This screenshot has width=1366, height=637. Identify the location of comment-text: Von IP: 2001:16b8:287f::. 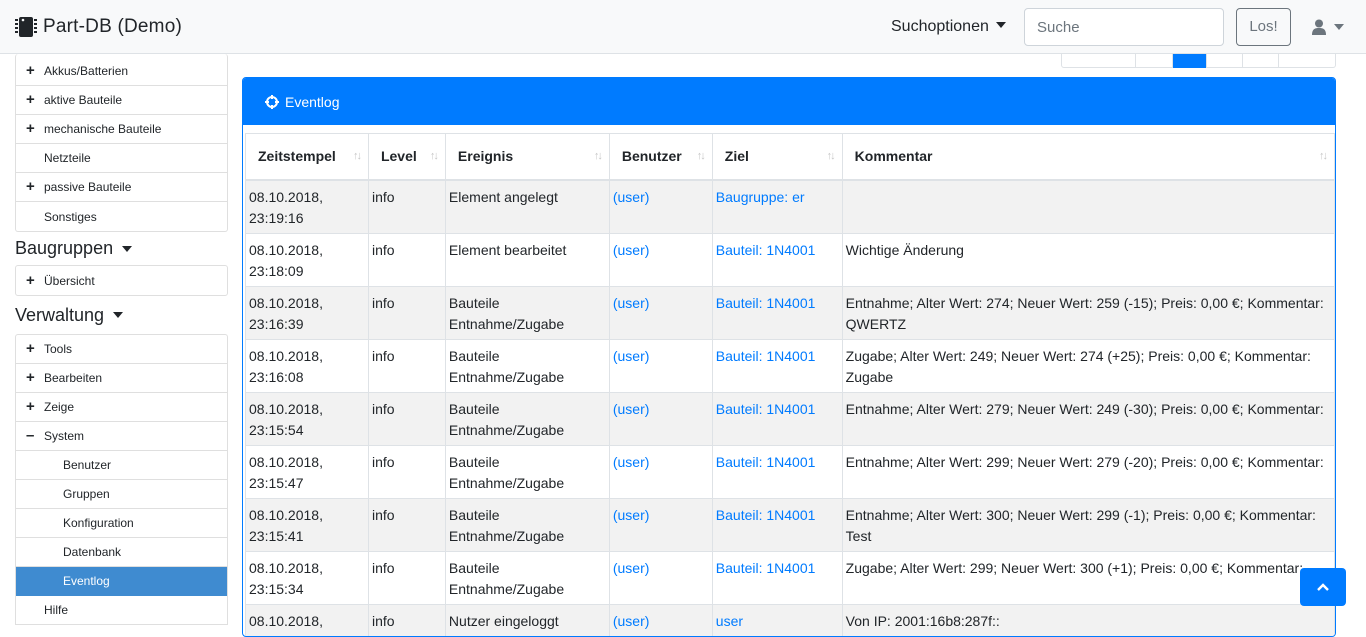
(923, 621).